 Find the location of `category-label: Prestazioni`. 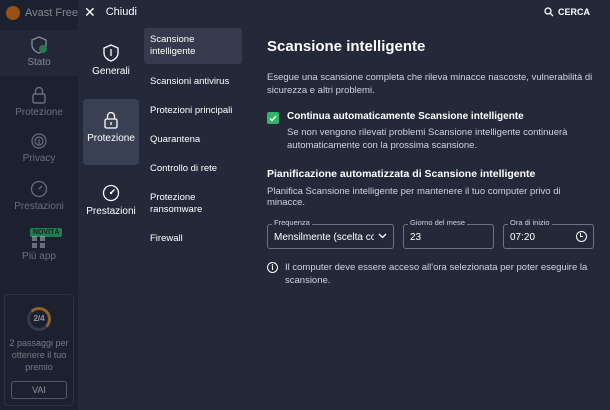

category-label: Prestazioni is located at coordinates (111, 211).